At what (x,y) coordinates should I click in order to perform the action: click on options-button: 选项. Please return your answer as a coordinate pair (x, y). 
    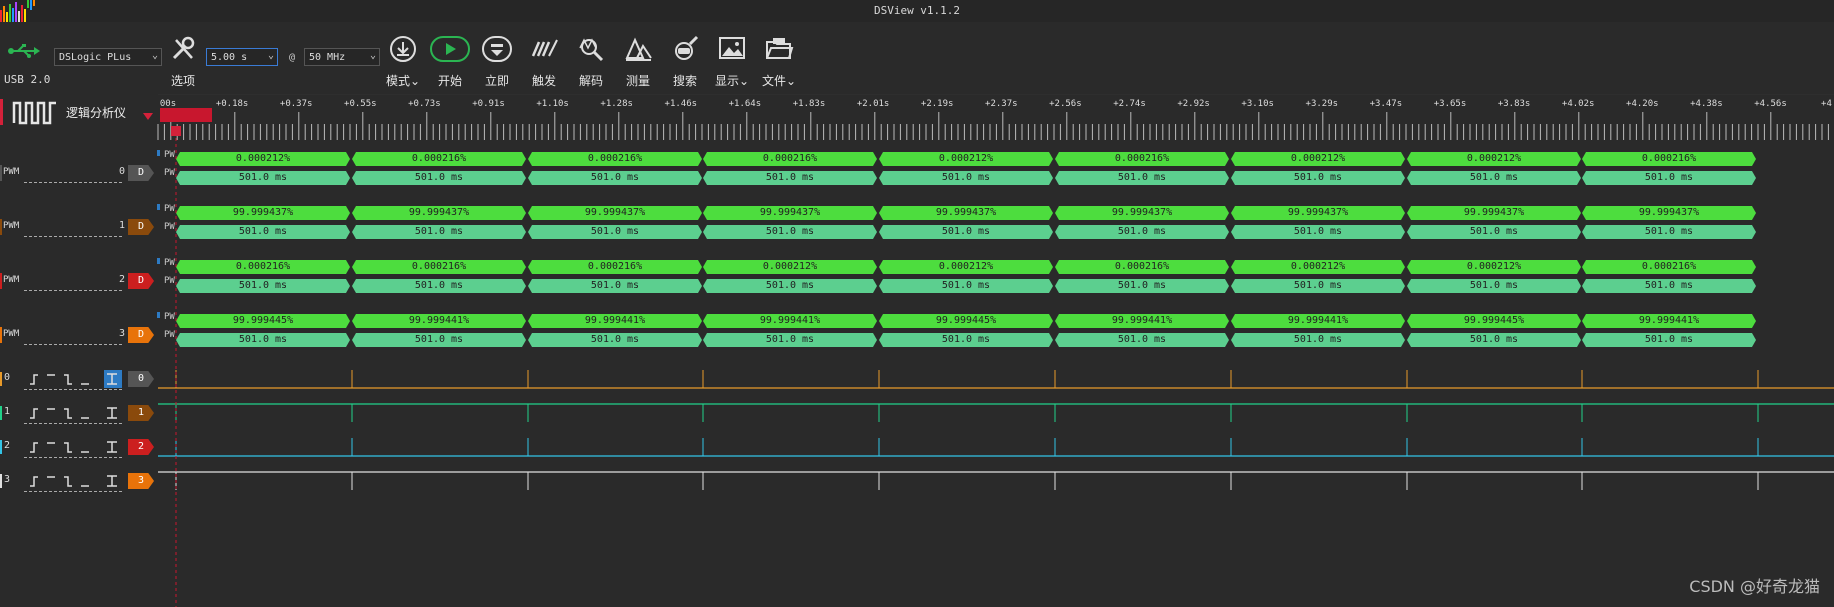
    Looking at the image, I should click on (183, 60).